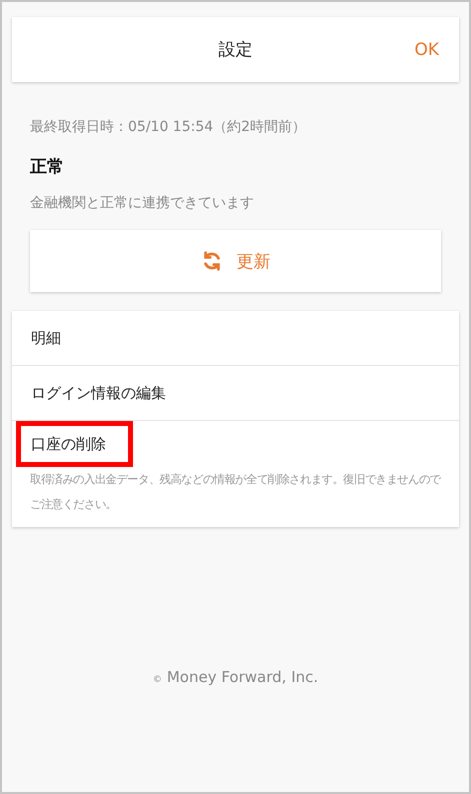 This screenshot has width=471, height=794. I want to click on last-fetched-text: 最終取得日時：05/10 15:54（約2時間前）, so click(169, 127).